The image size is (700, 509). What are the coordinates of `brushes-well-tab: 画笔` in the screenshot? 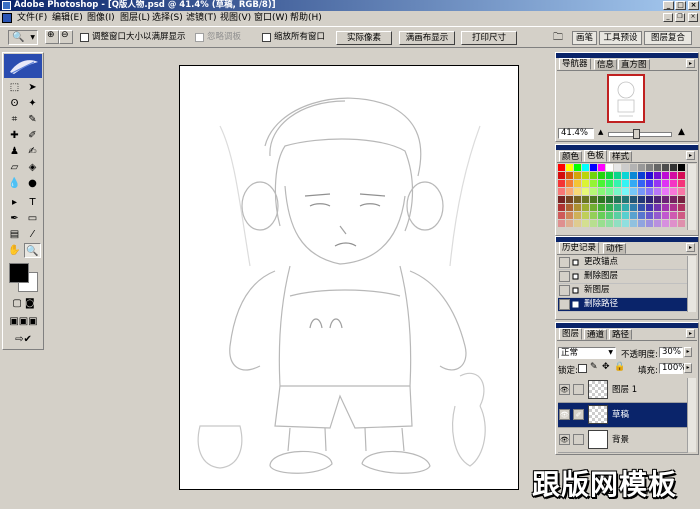 It's located at (584, 38).